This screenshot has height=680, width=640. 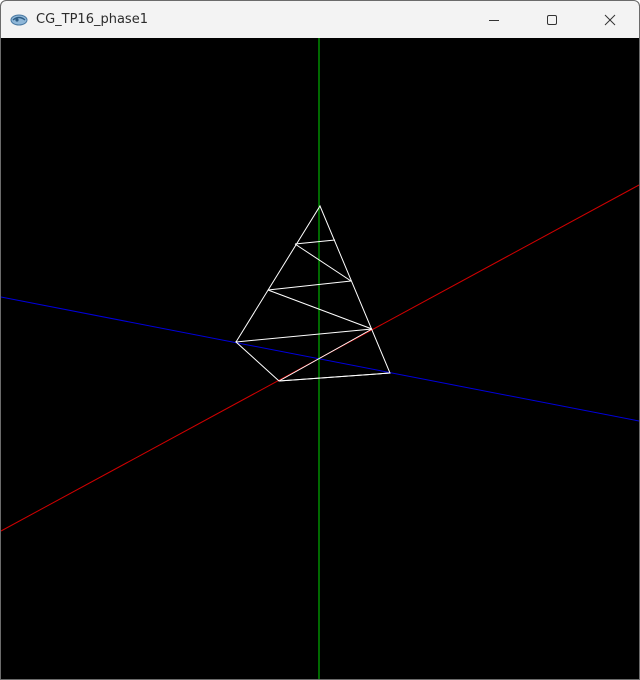 I want to click on close-icon, so click(x=610, y=19).